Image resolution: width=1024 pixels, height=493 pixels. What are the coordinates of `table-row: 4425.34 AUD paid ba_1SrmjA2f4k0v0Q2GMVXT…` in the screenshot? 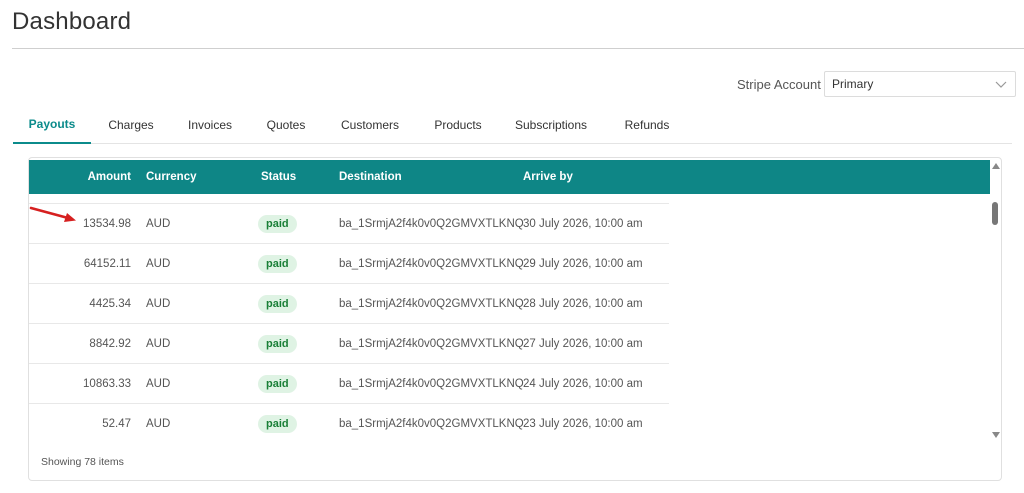 It's located at (349, 304).